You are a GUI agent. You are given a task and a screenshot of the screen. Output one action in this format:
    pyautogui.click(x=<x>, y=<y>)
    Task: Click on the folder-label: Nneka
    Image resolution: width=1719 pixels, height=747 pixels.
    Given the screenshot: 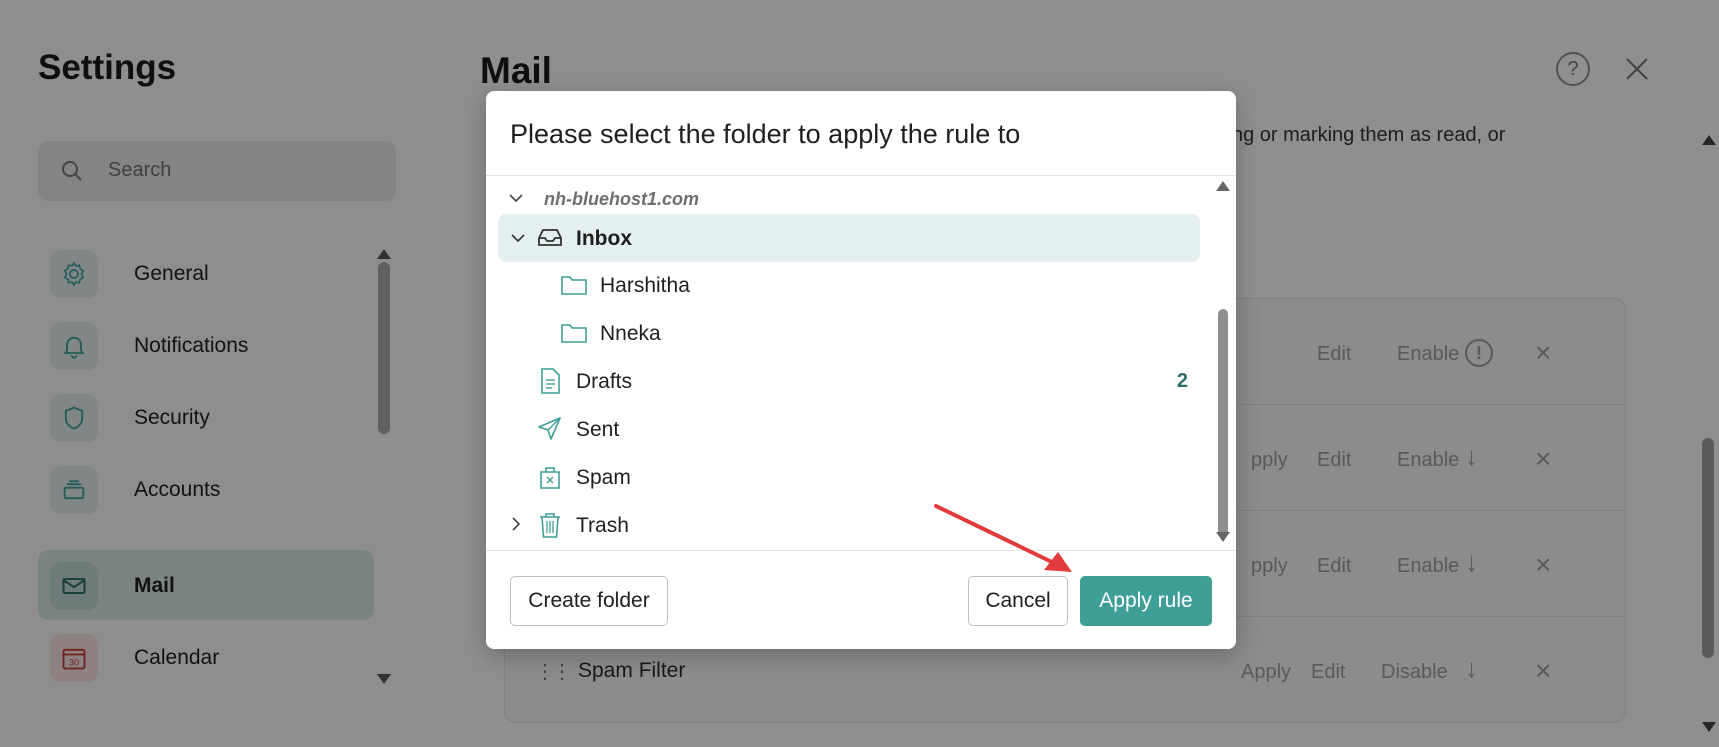 What is the action you would take?
    pyautogui.click(x=630, y=333)
    